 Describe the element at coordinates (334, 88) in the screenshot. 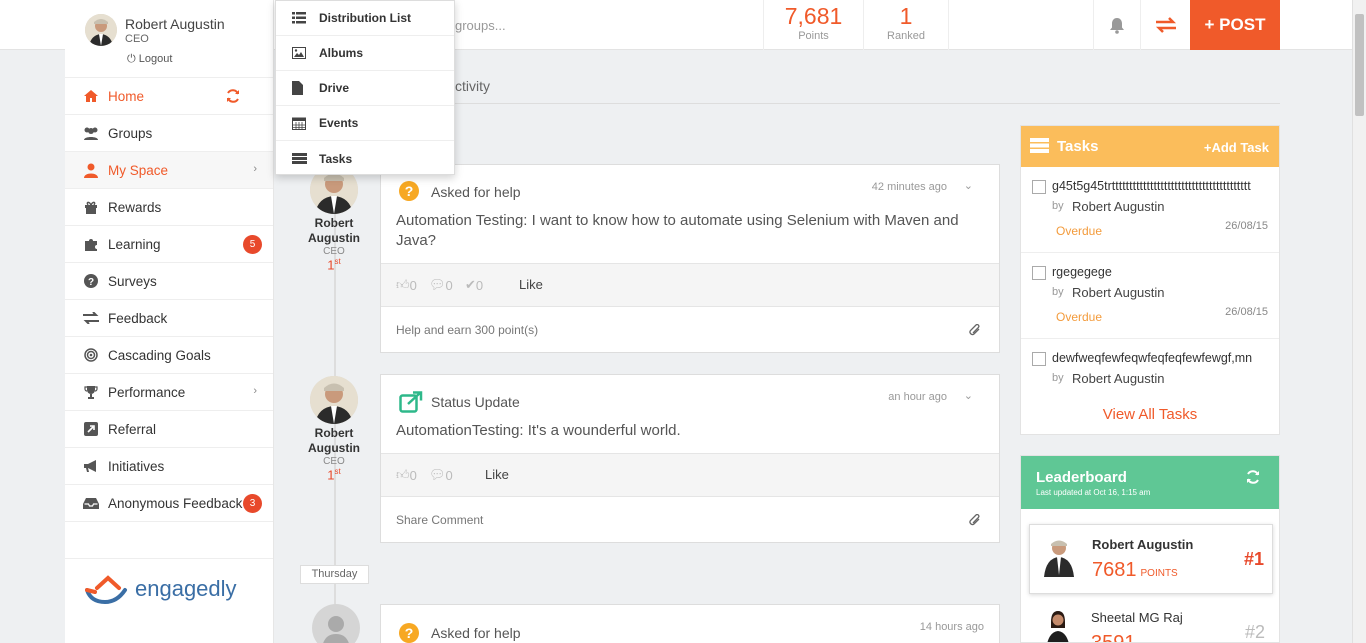

I see `menu-item-label: Drive` at that location.